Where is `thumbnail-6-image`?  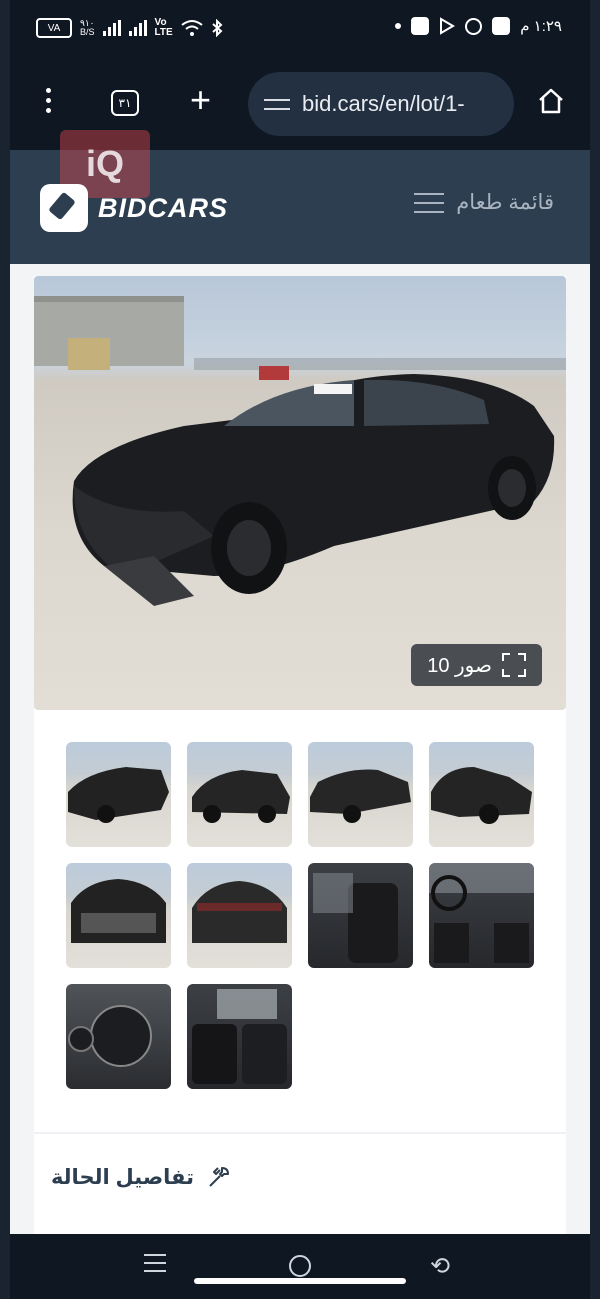
thumbnail-6-image is located at coordinates (239, 912).